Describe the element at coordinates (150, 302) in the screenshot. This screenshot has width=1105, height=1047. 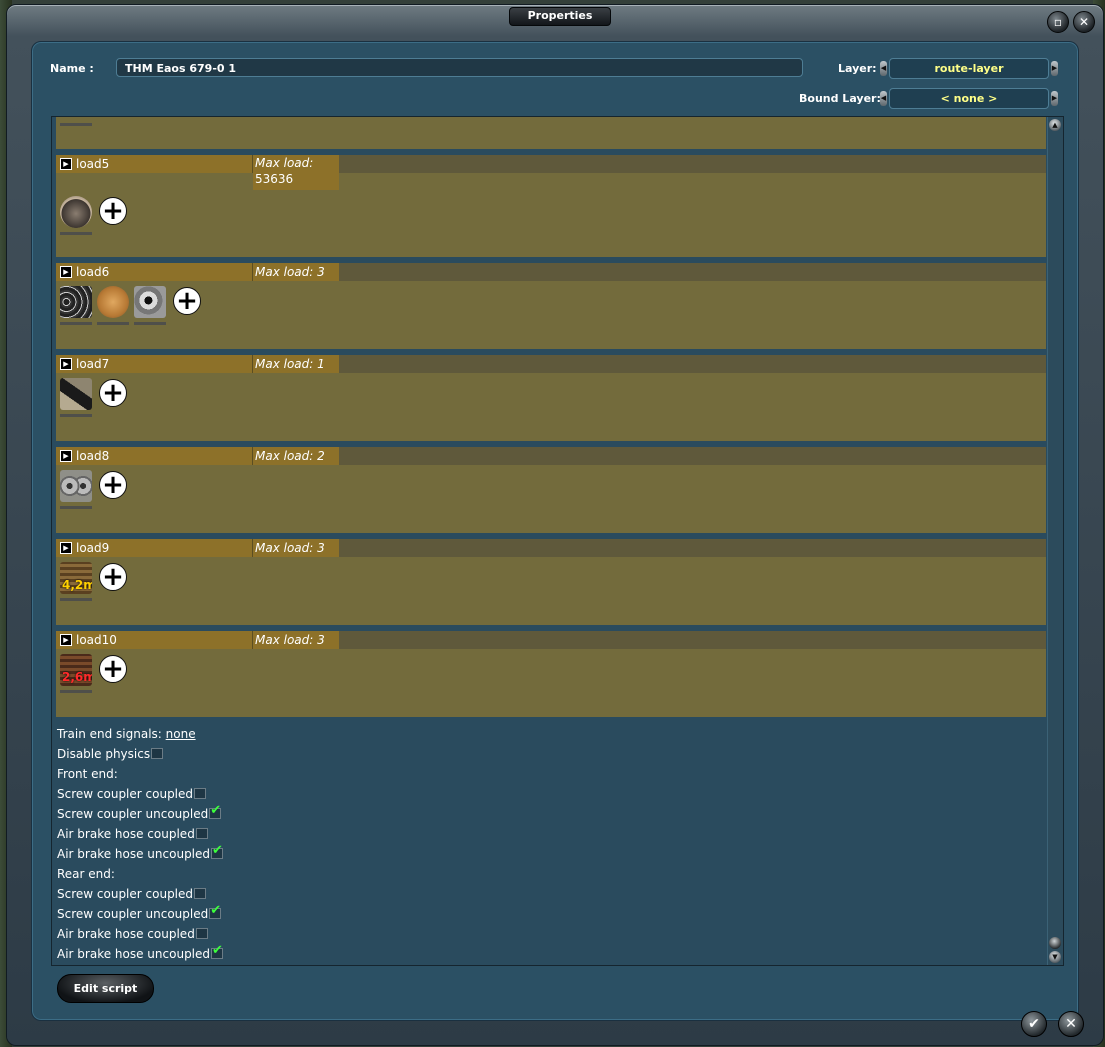
I see `coil-load-icon` at that location.